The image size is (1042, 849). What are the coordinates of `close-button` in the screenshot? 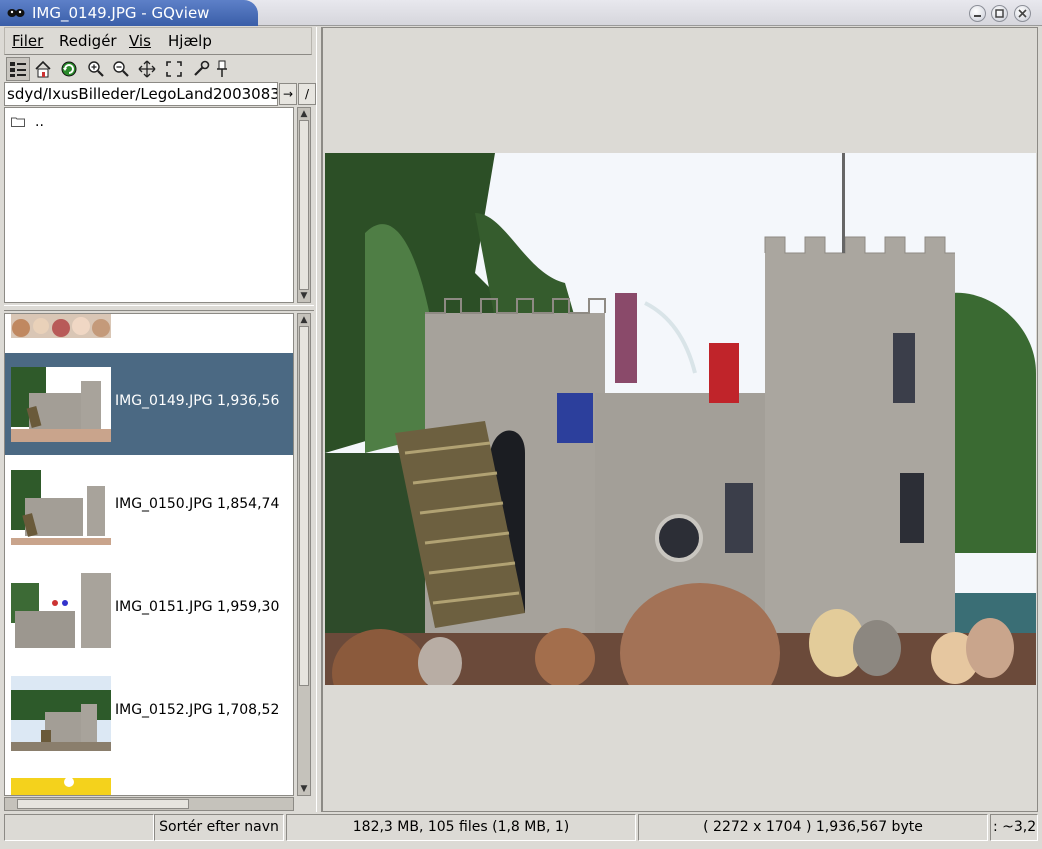 It's located at (1022, 13).